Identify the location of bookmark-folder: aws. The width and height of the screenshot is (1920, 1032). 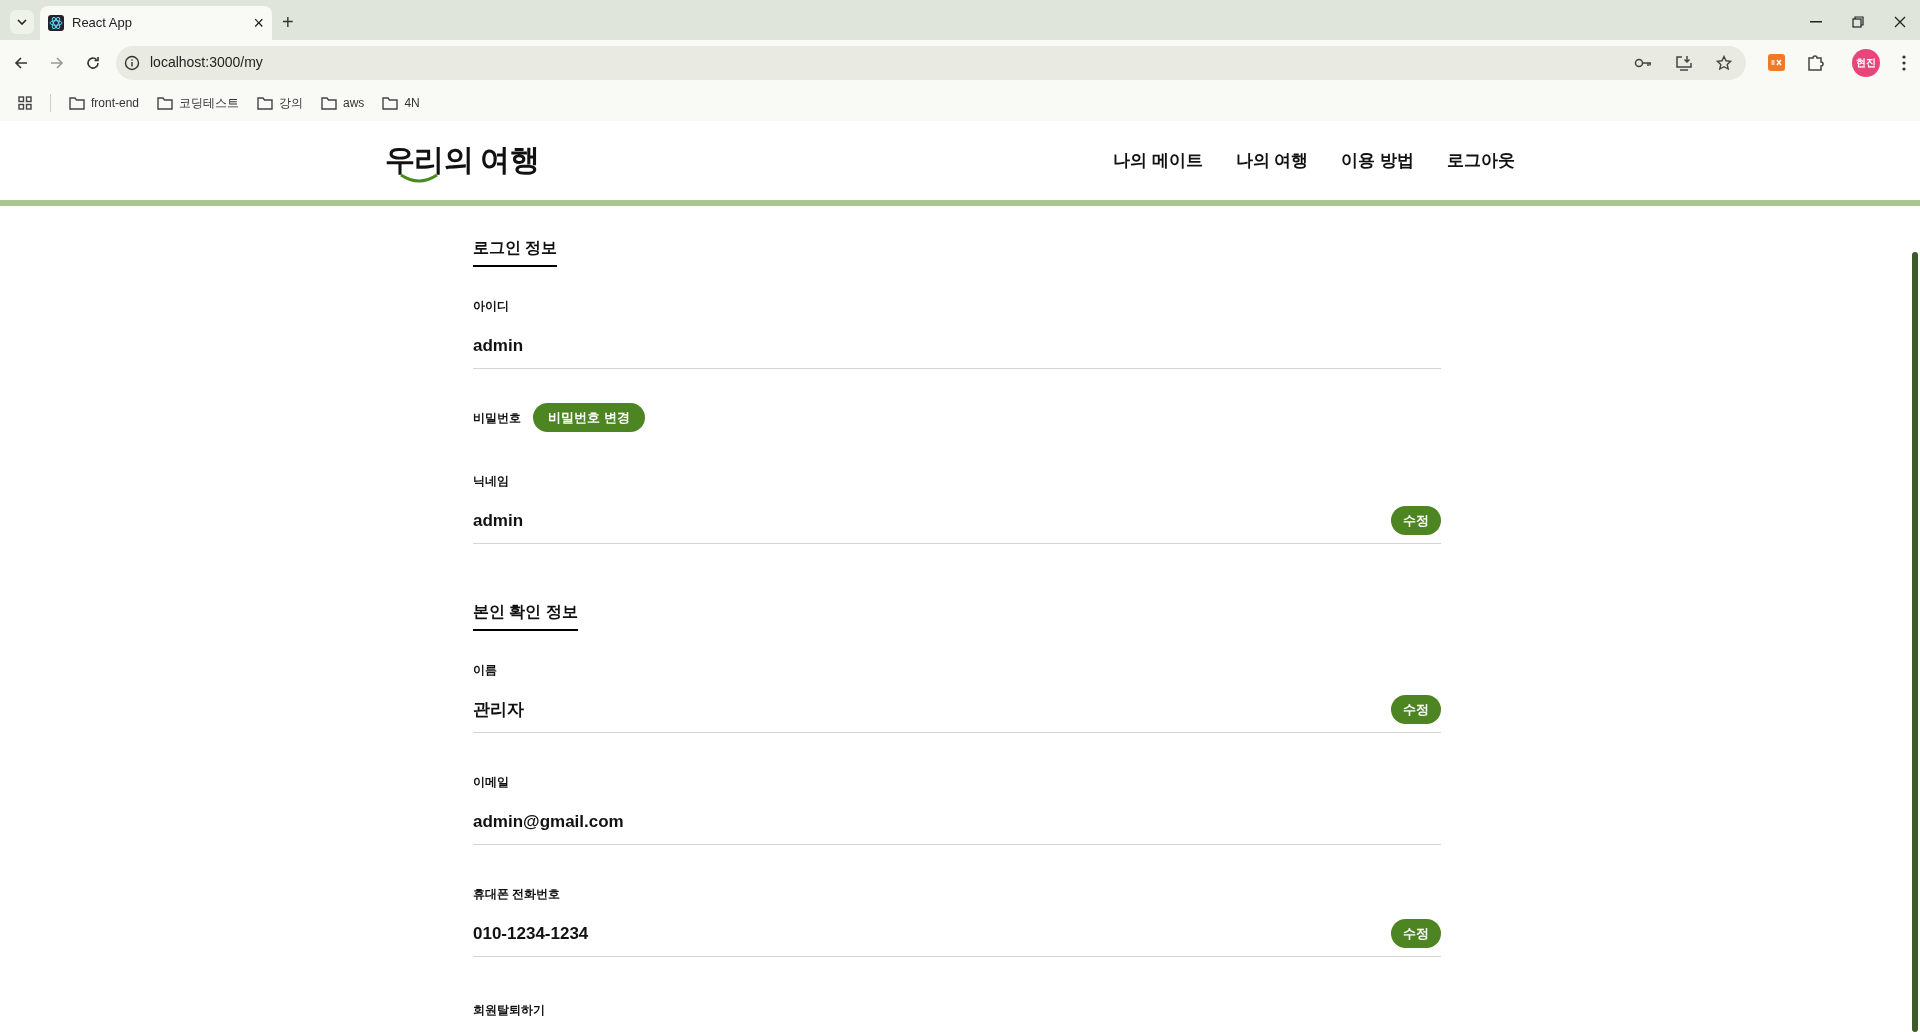
(343, 103).